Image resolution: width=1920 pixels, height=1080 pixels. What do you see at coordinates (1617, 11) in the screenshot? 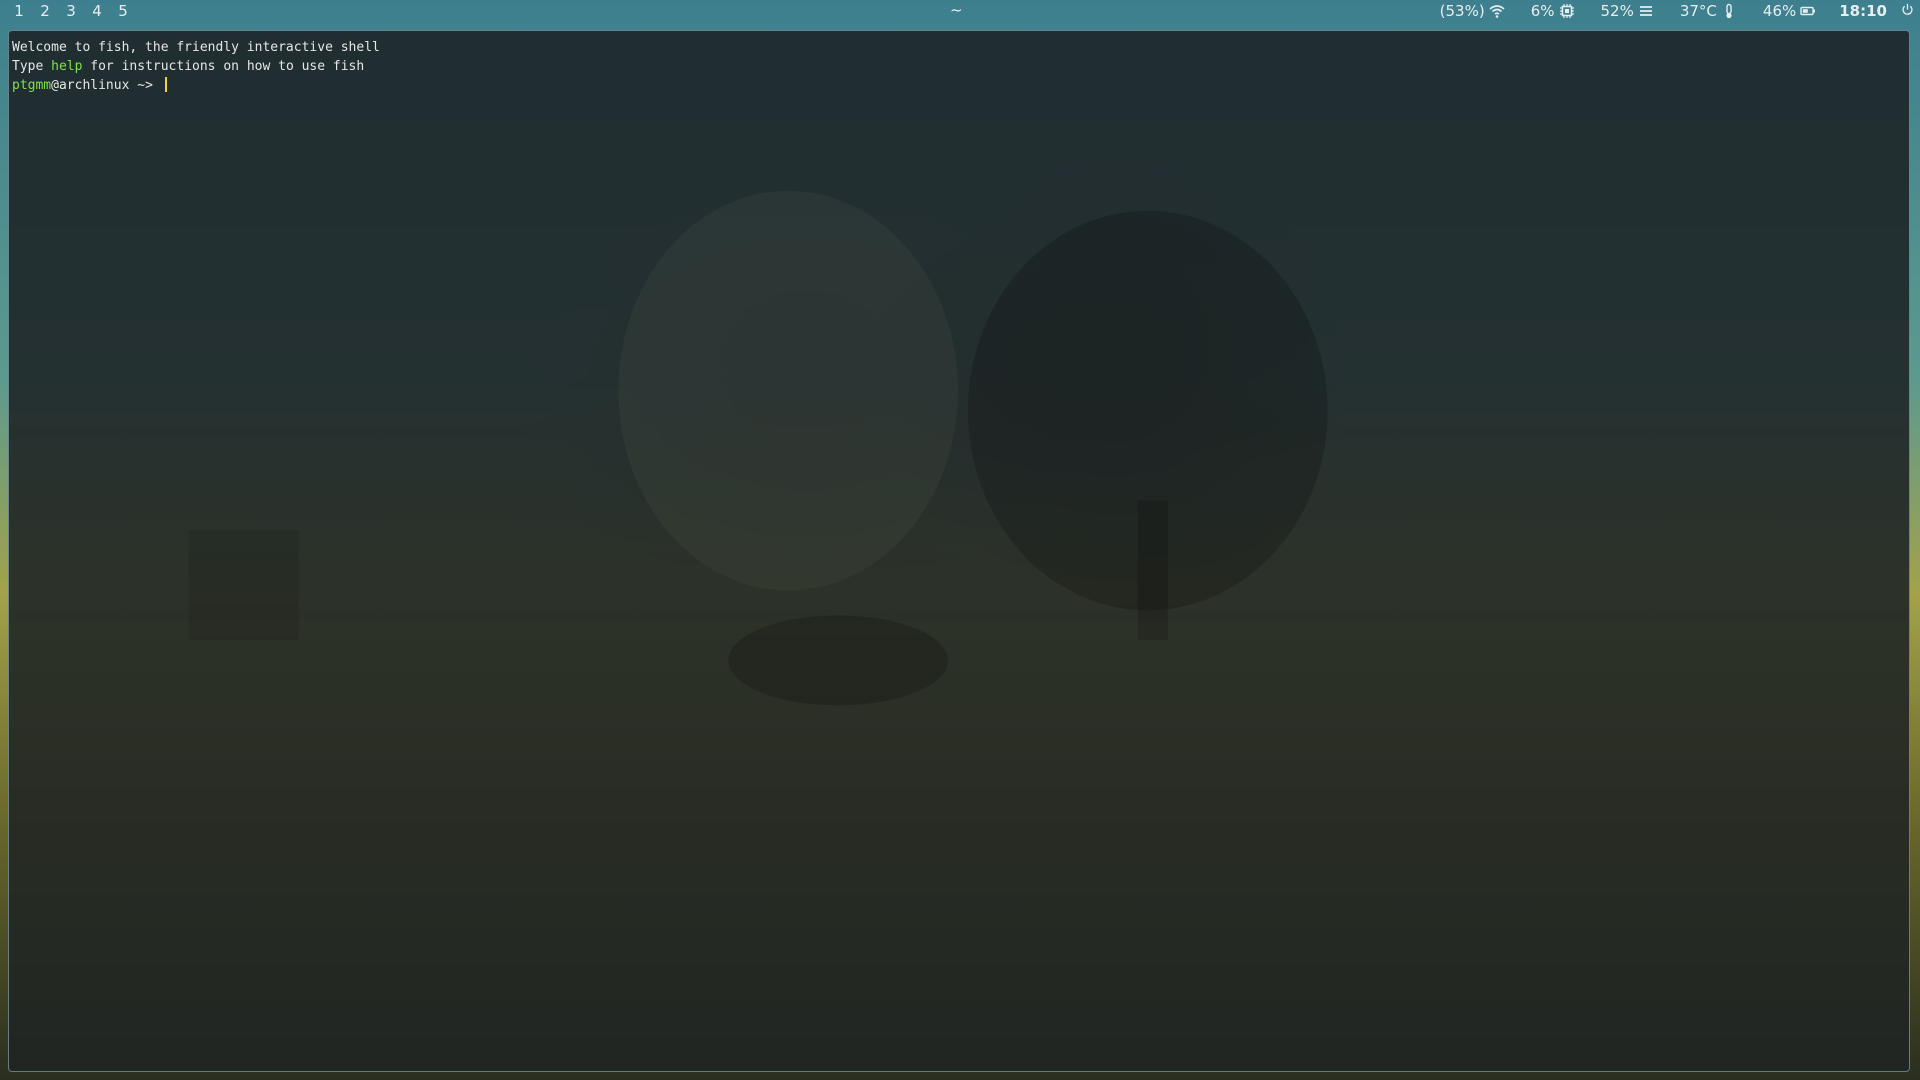
I see `memory-label: 52%` at bounding box center [1617, 11].